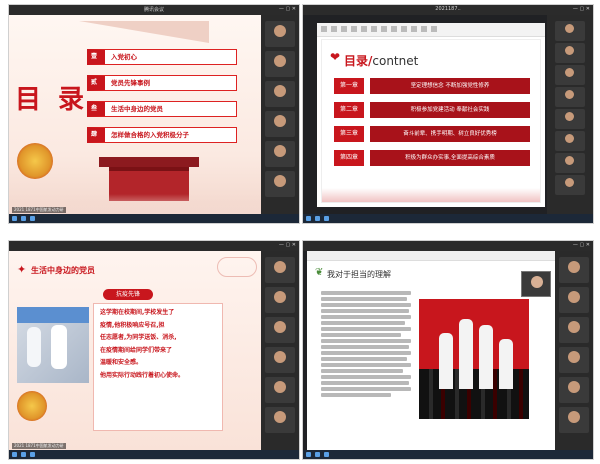  What do you see at coordinates (381, 29) in the screenshot?
I see `ribbon-toolbar` at bounding box center [381, 29].